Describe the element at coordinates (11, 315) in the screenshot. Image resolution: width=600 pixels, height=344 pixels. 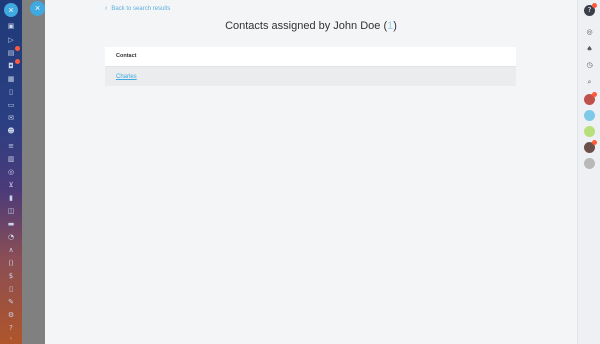
I see `settings-icon: ⚙` at that location.